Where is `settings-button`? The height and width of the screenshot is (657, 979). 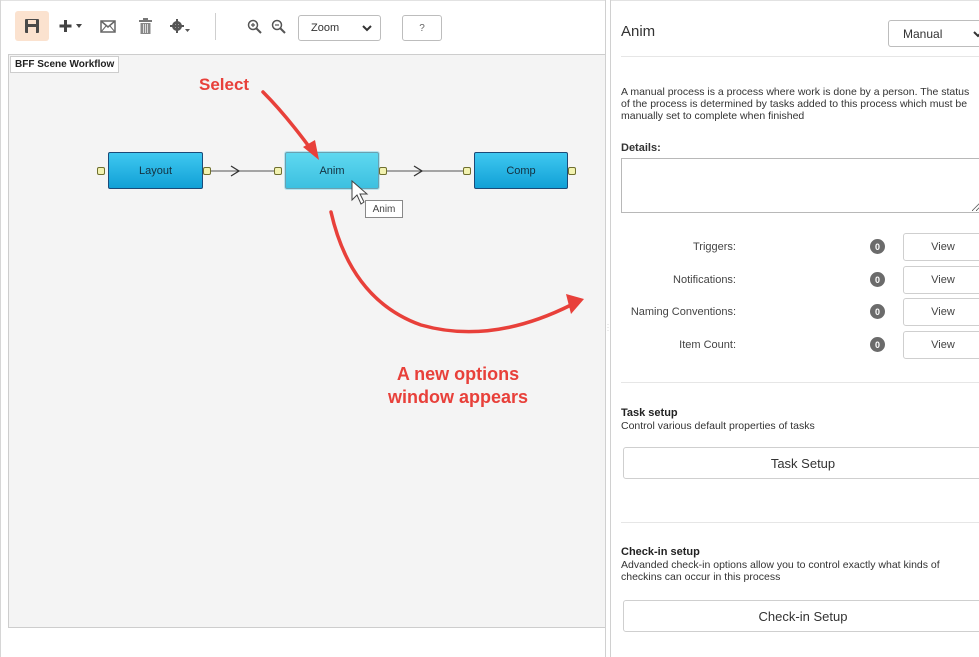
settings-button is located at coordinates (180, 26).